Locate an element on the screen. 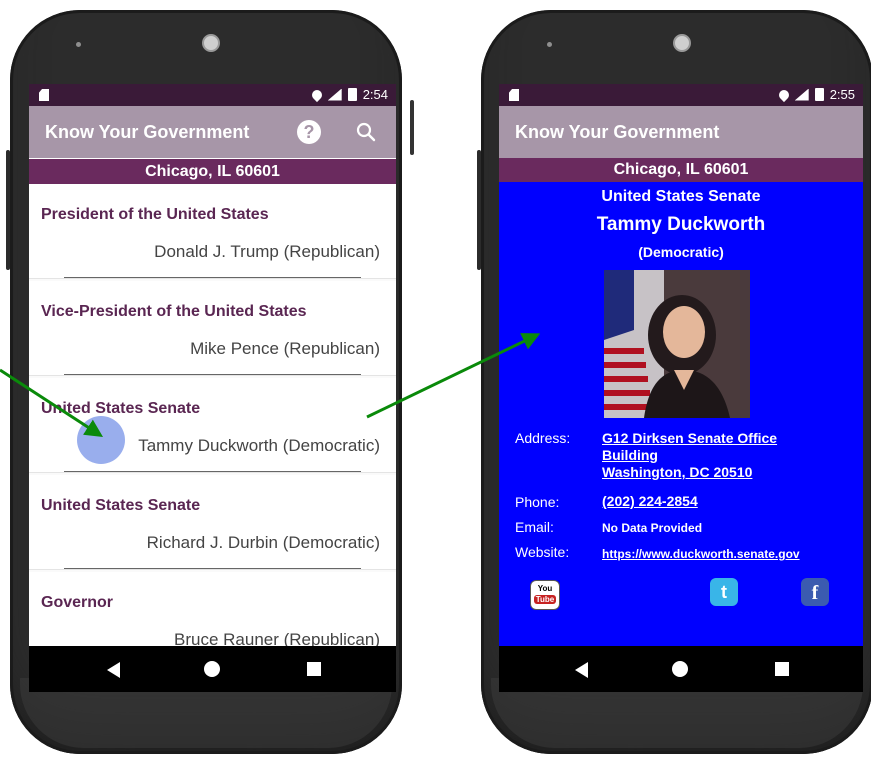  arrow-to-detail is located at coordinates (453, 376).